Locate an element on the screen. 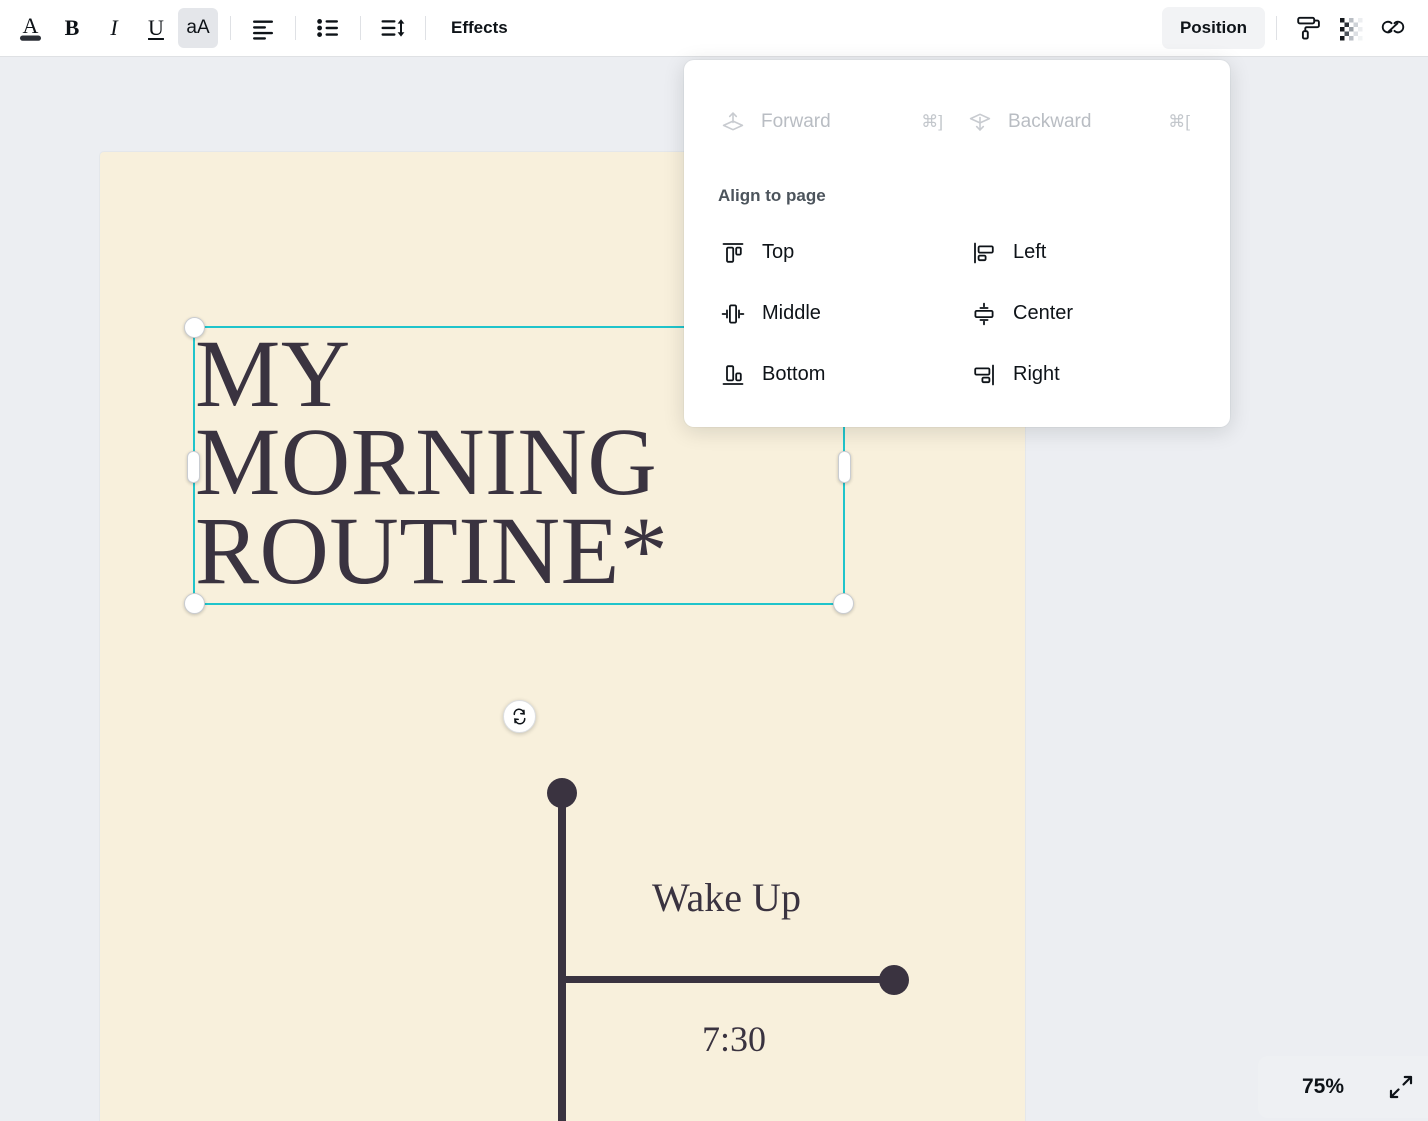 This screenshot has width=1428, height=1121. rotate-handle is located at coordinates (519, 716).